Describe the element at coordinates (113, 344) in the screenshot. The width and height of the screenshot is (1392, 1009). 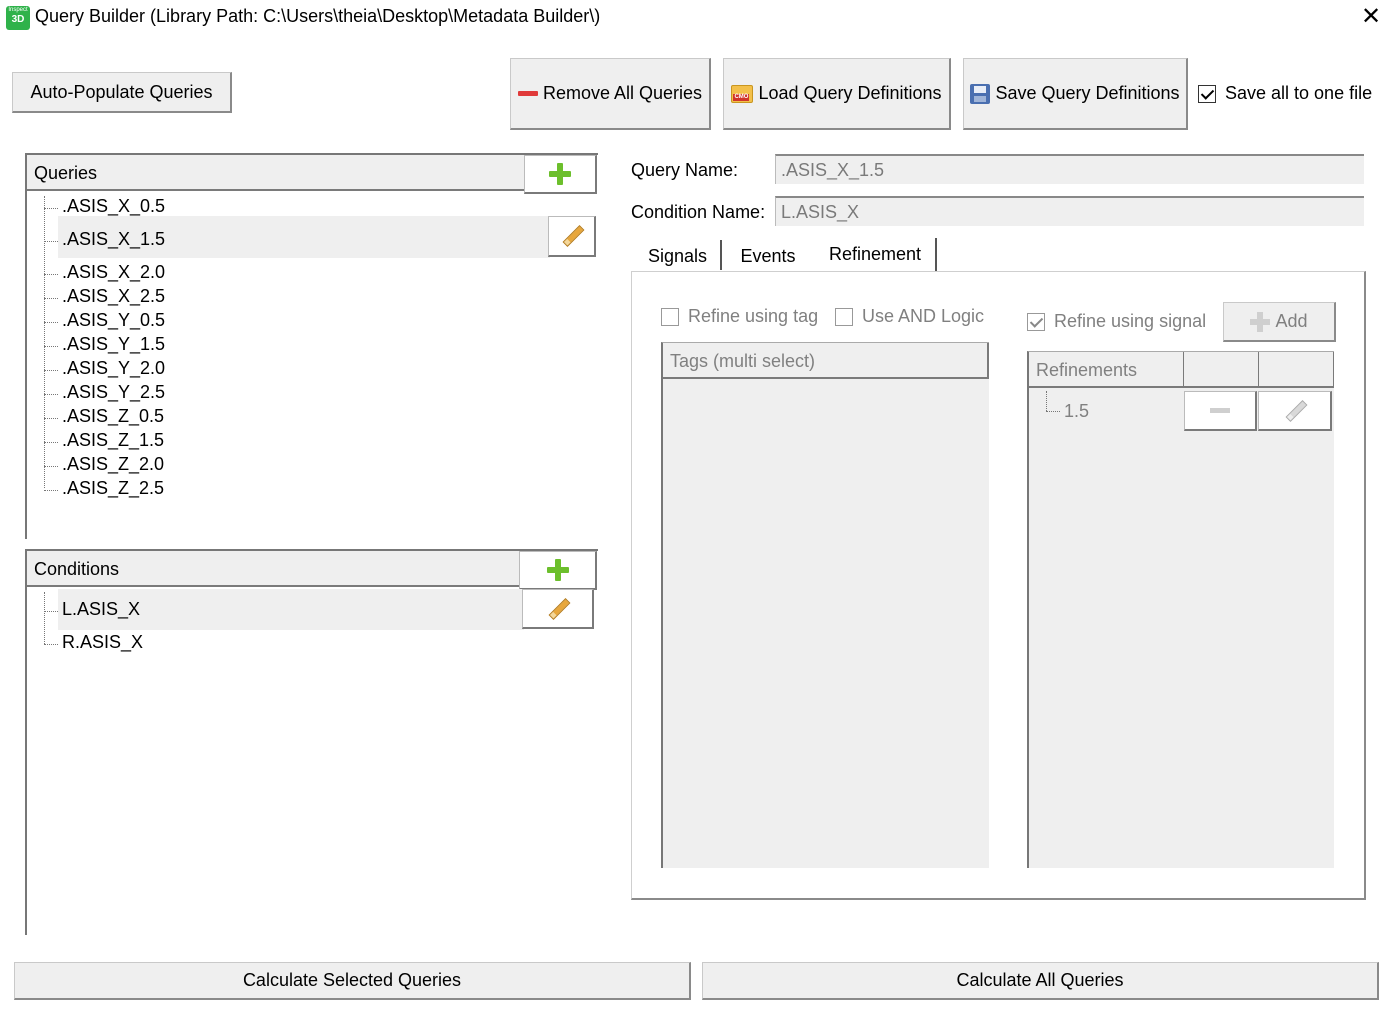
I see `query-item: .ASIS_Y_1.5` at that location.